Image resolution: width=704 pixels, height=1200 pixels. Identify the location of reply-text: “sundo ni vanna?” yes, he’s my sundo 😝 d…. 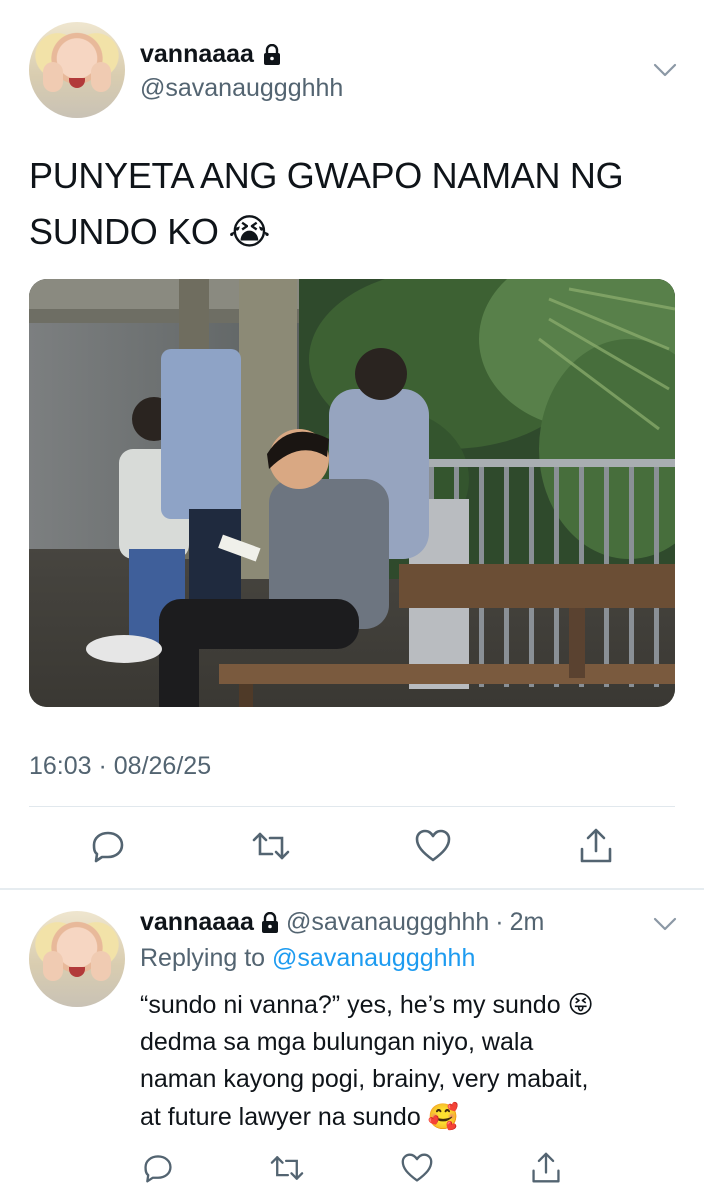
(410, 1061).